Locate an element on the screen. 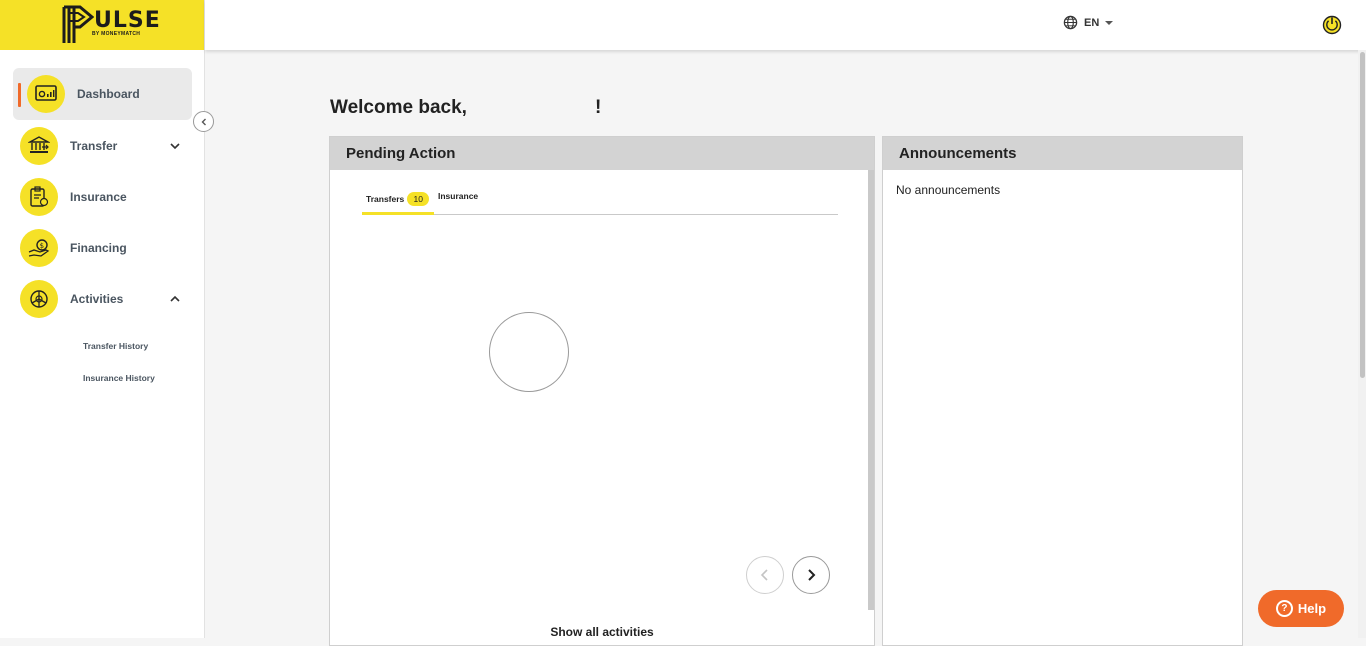  chevron-down-icon is located at coordinates (175, 146).